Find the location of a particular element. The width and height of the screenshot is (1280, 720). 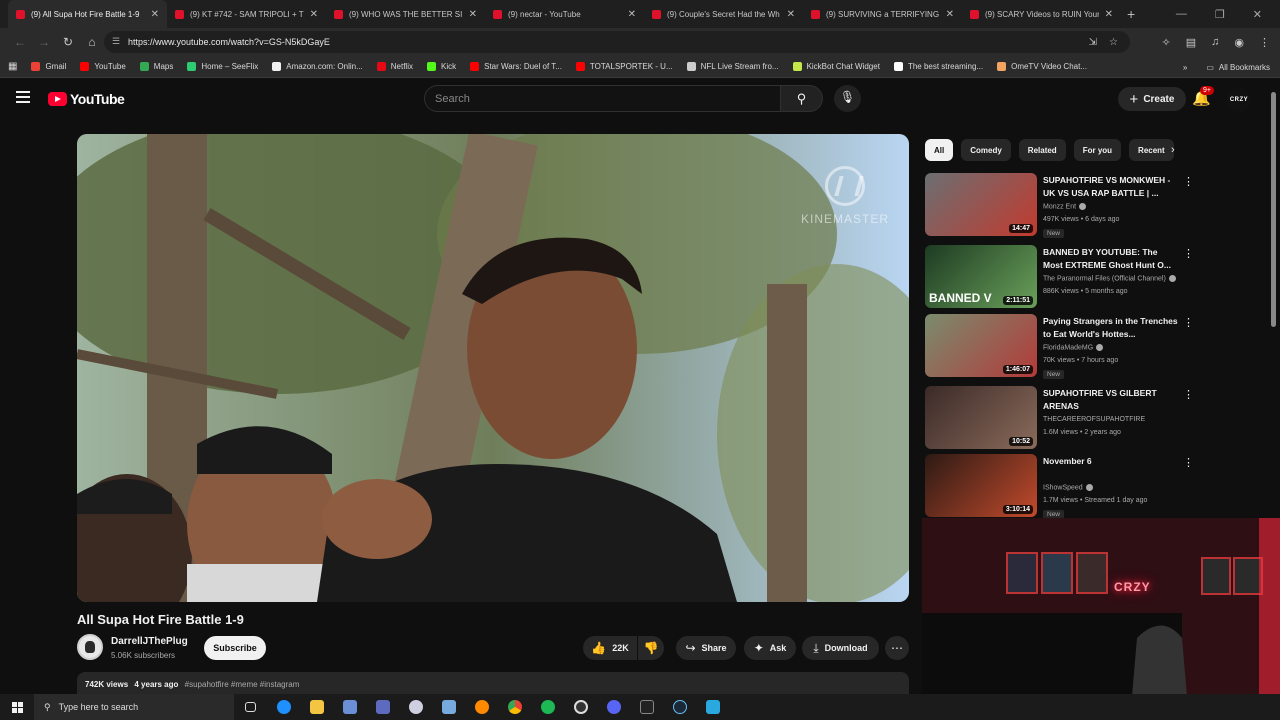

video-thumbnail: 1:46:07 is located at coordinates (981, 345).